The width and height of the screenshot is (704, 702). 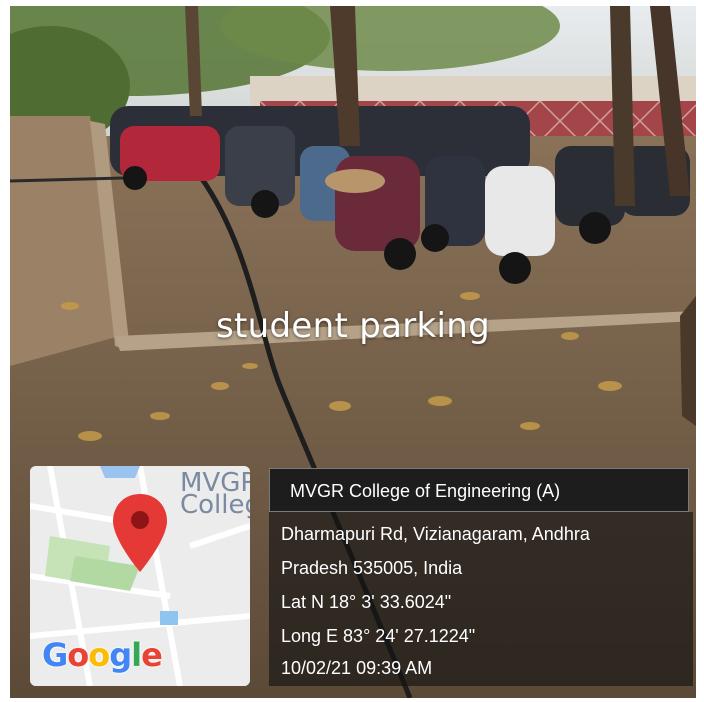 I want to click on map-place-label: MVGR Colleg, so click(x=215, y=494).